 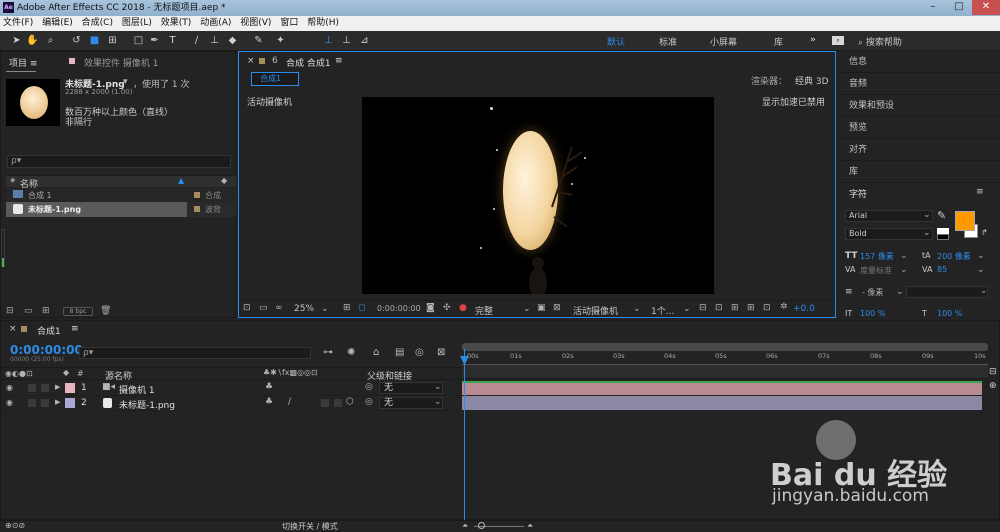 I want to click on list-item: 合成 1 合成, so click(x=121, y=195).